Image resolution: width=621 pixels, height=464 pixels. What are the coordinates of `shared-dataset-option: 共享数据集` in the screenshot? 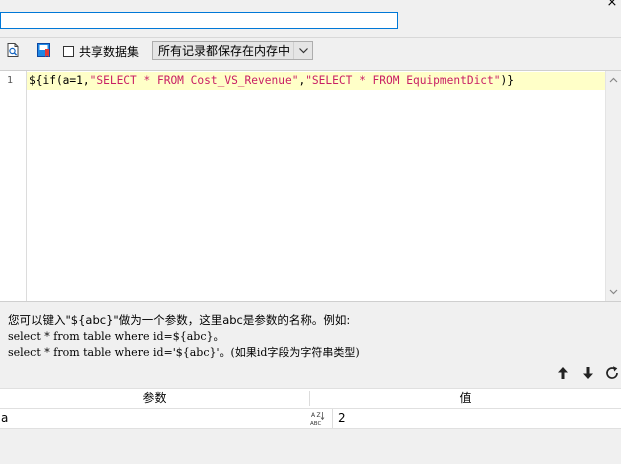 It's located at (101, 51).